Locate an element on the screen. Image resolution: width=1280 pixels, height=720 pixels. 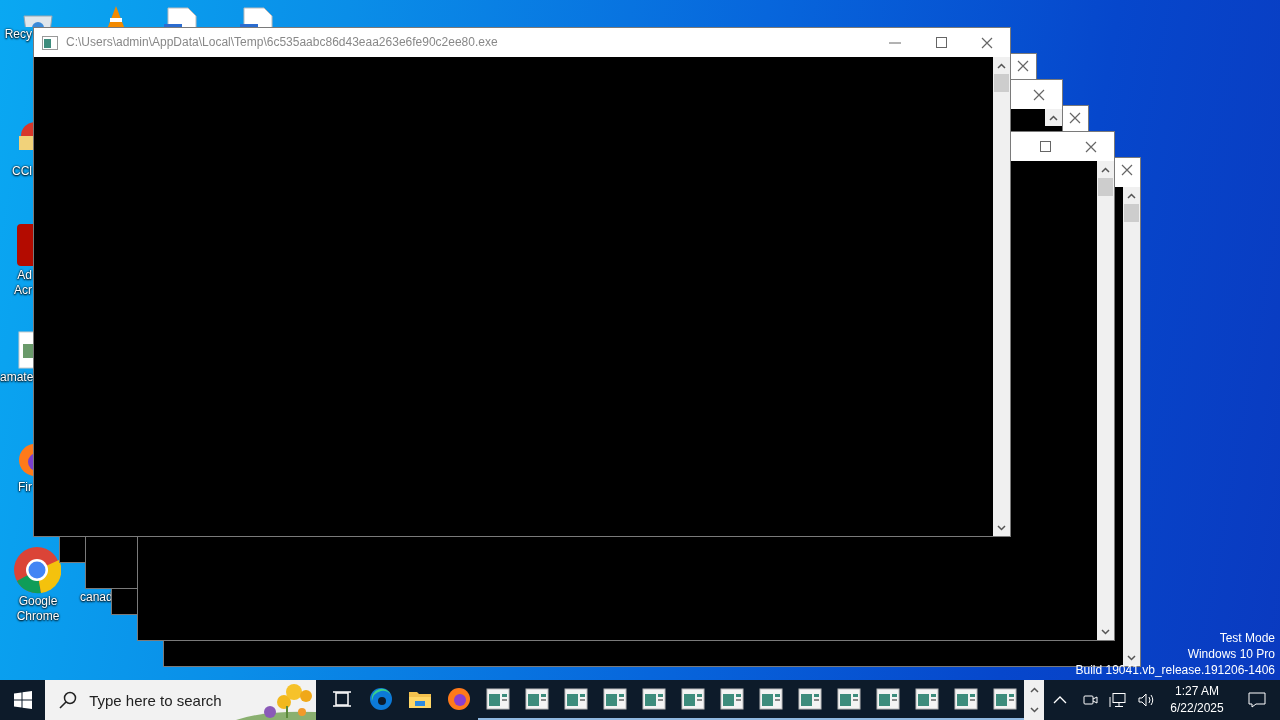
chrome-icon is located at coordinates (37, 570).